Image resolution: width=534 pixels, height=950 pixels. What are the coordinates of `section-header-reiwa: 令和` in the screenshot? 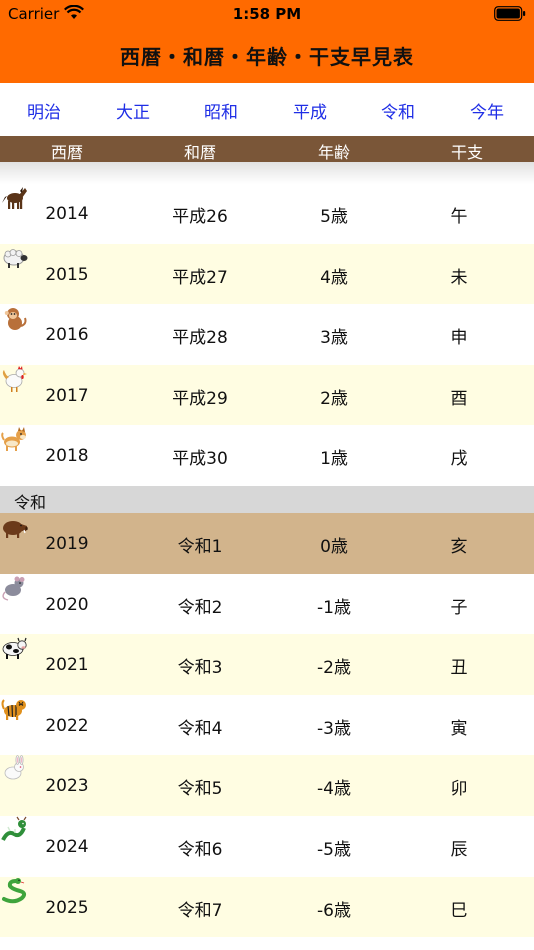 It's located at (267, 499).